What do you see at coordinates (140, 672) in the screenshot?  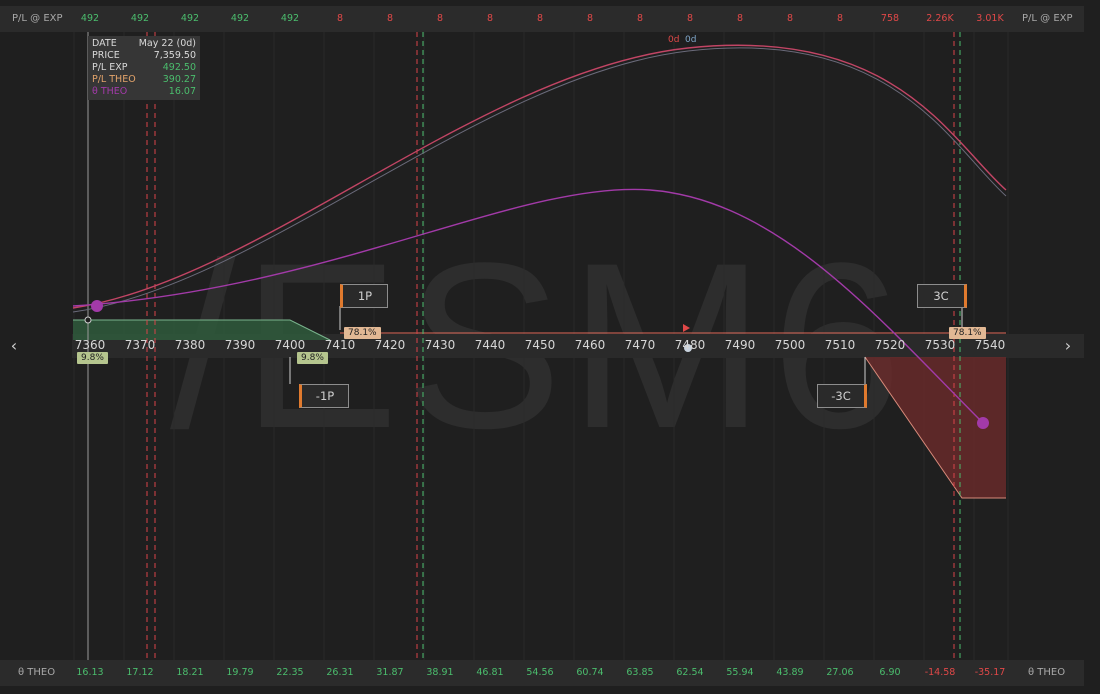 I see `theta-cell: 17.12` at bounding box center [140, 672].